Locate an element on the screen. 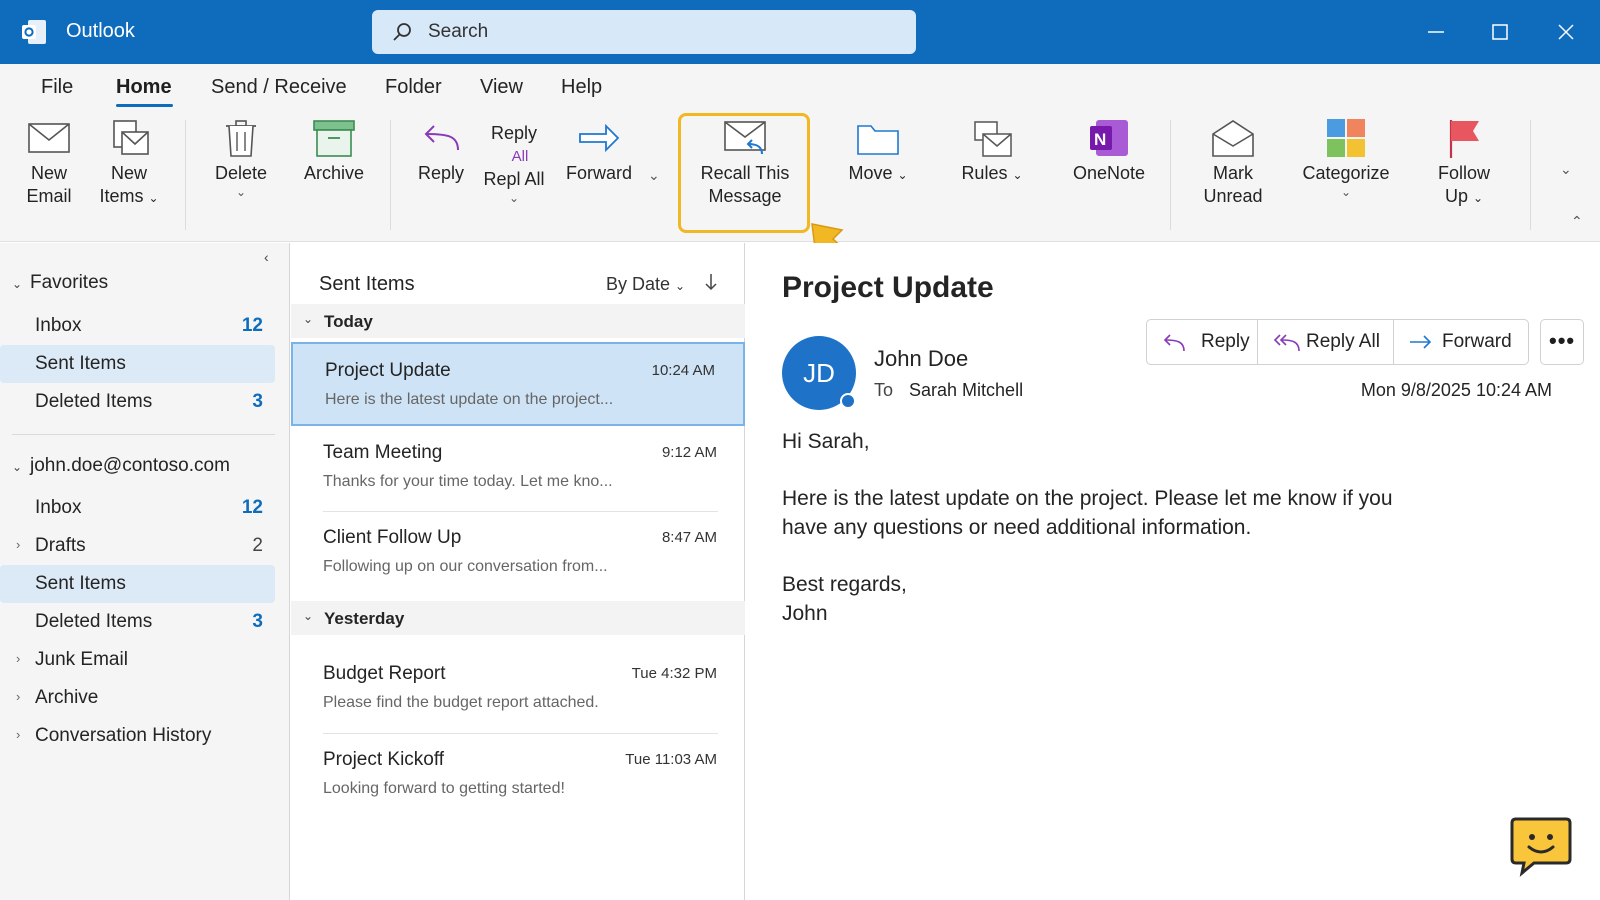 This screenshot has width=1600, height=900. reply-all-action-button: Reply All is located at coordinates (1325, 342).